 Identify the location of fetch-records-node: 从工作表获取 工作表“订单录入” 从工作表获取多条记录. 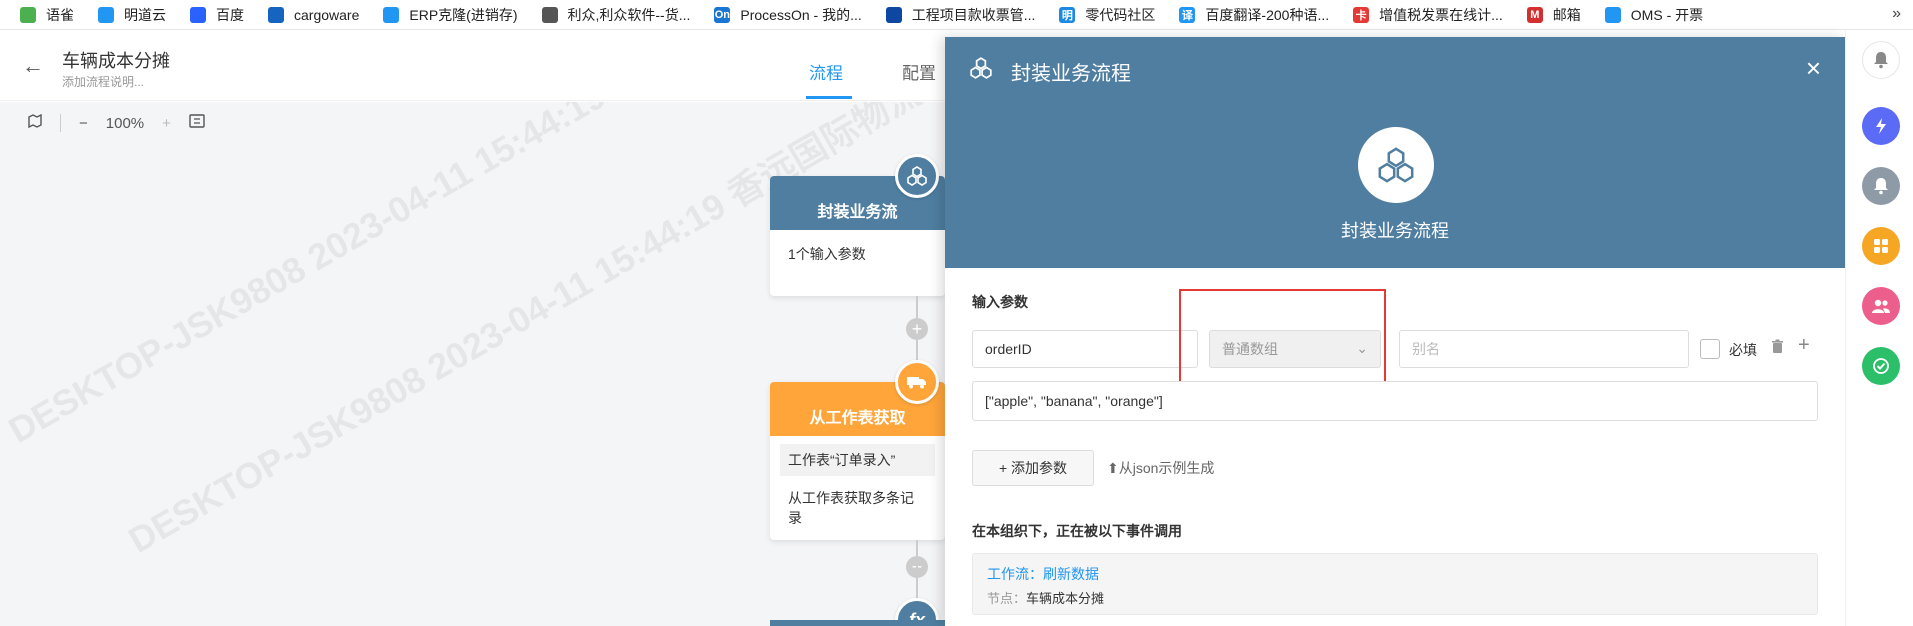
(857, 461).